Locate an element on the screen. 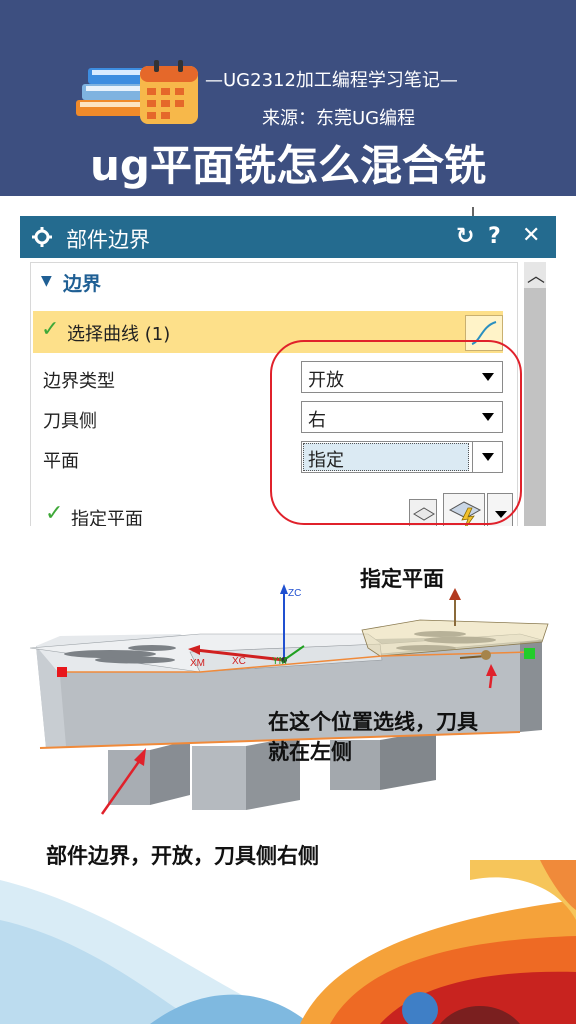 This screenshot has width=576, height=1024. specify-plane-annotation: 指定平面 is located at coordinates (402, 579).